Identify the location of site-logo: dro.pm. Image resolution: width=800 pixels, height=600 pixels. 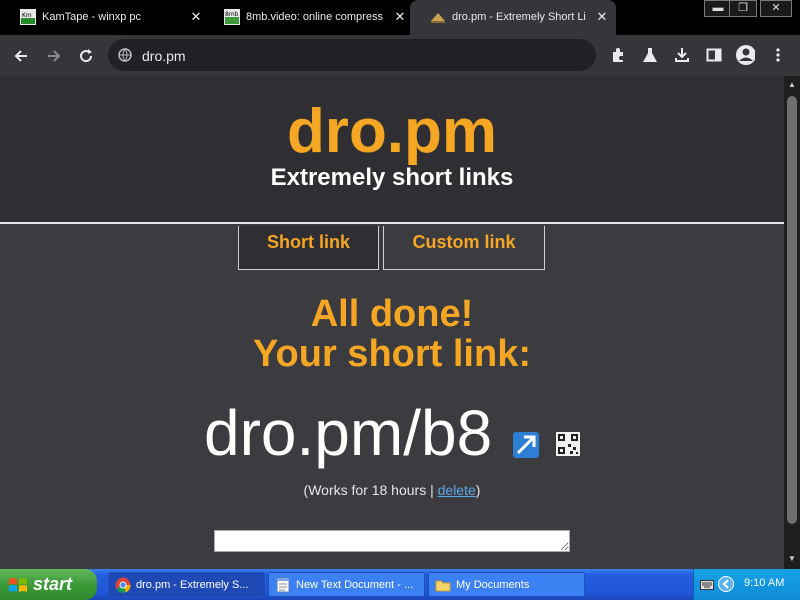
(392, 131).